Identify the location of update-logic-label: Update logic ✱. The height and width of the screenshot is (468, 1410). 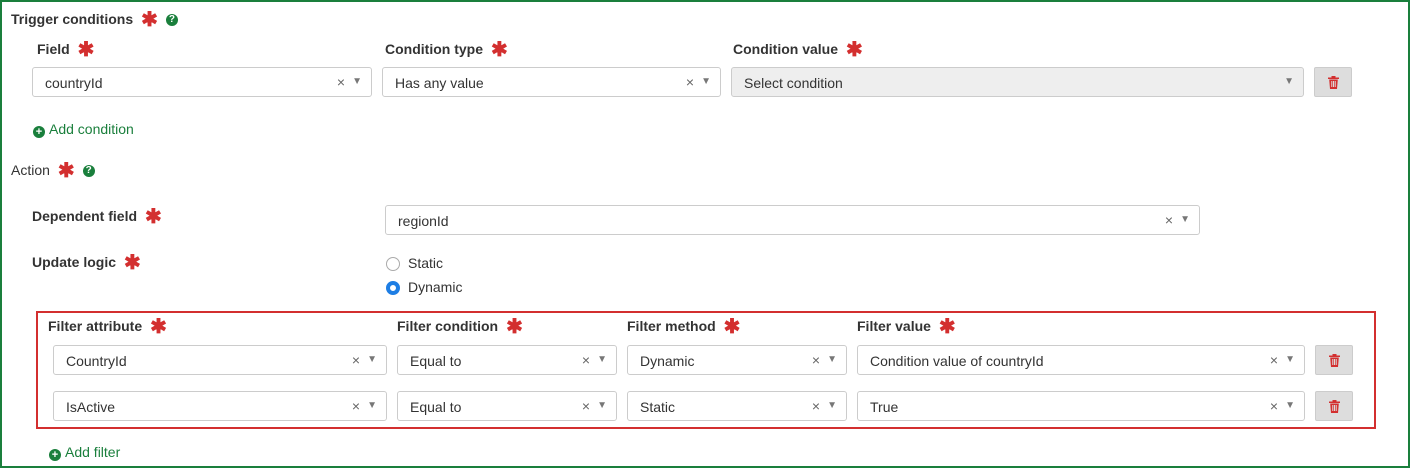
(86, 263).